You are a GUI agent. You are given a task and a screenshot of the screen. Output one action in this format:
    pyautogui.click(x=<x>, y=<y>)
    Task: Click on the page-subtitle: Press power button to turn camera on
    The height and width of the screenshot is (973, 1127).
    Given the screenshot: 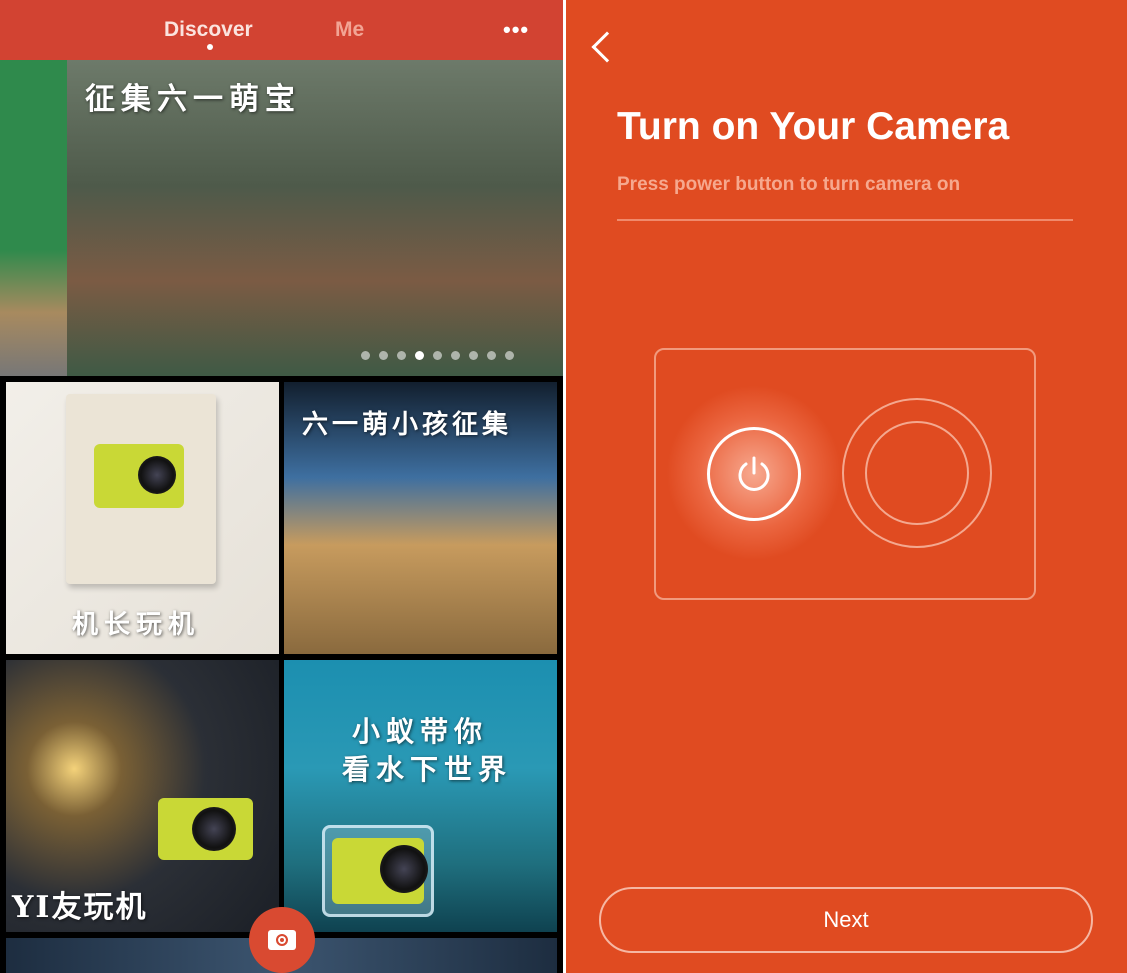 What is the action you would take?
    pyautogui.click(x=789, y=184)
    